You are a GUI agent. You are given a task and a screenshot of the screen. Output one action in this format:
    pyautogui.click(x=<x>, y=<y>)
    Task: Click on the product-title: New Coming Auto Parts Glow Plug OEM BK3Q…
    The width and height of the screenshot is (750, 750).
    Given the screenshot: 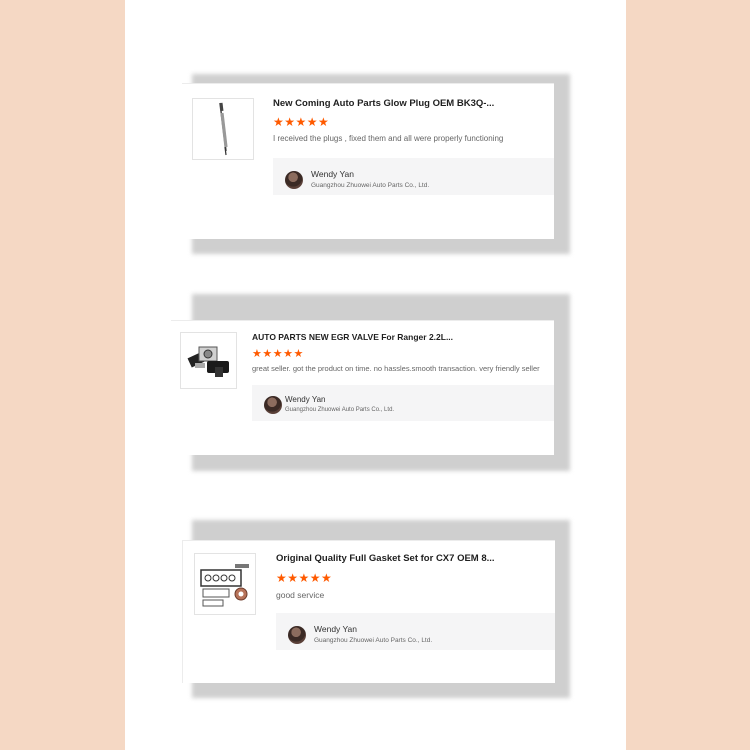 What is the action you would take?
    pyautogui.click(x=383, y=103)
    